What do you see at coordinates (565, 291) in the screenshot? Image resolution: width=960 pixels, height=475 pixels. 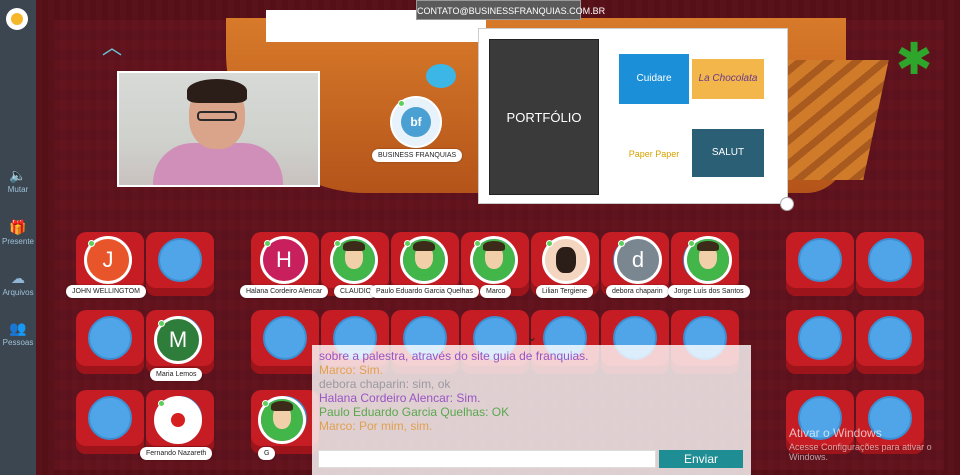 I see `attendee-name: Lilian Tergiene` at bounding box center [565, 291].